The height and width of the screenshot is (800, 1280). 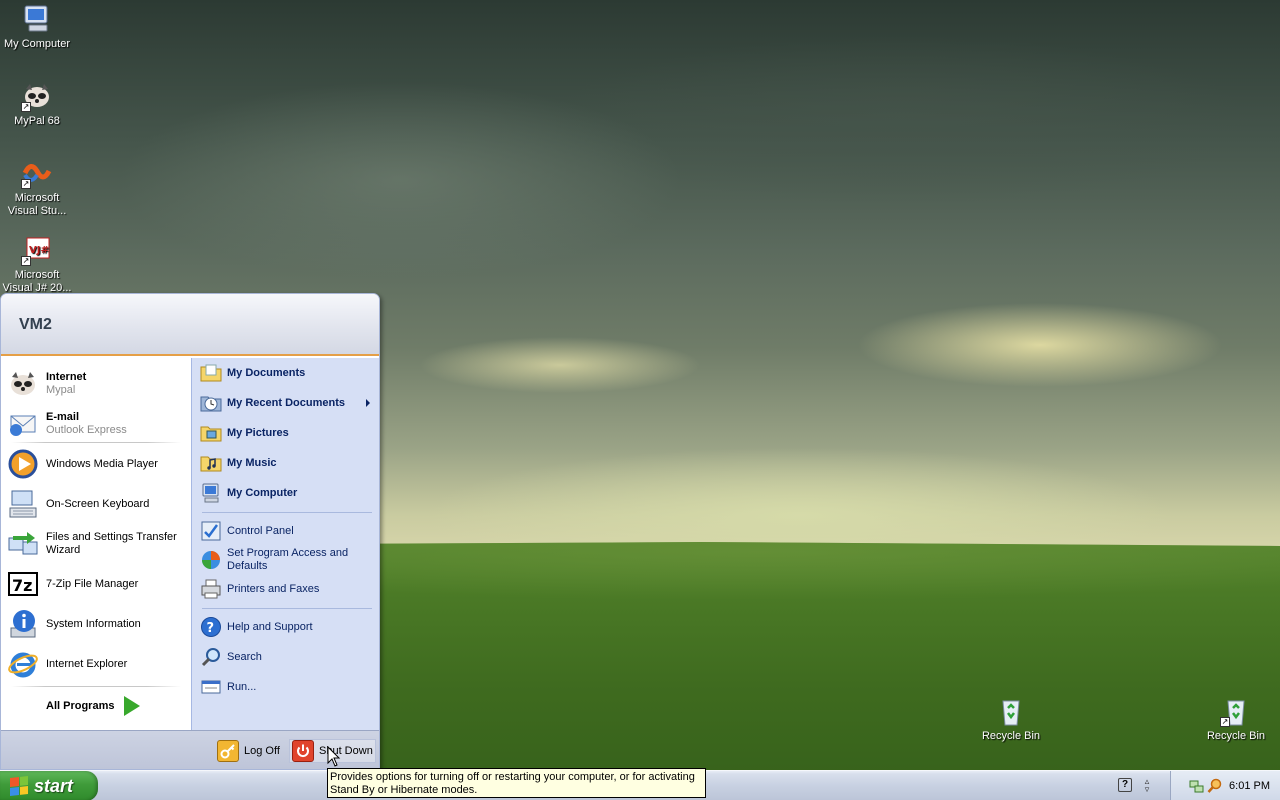 I want to click on power-icon, so click(x=303, y=751).